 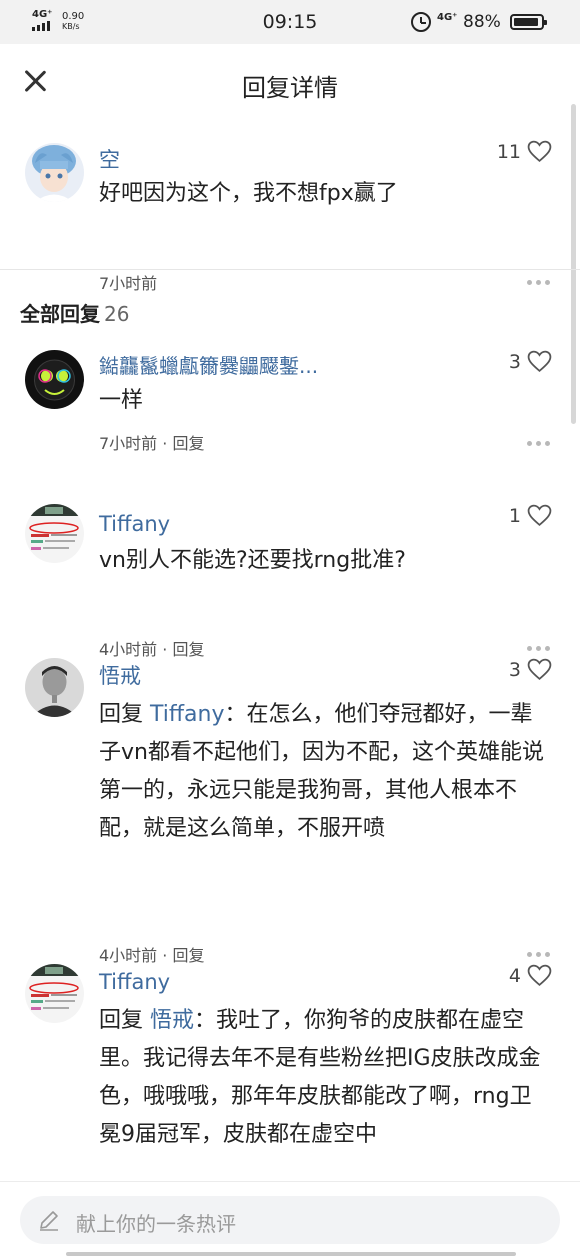 I want to click on like-button: 11, so click(x=516, y=151).